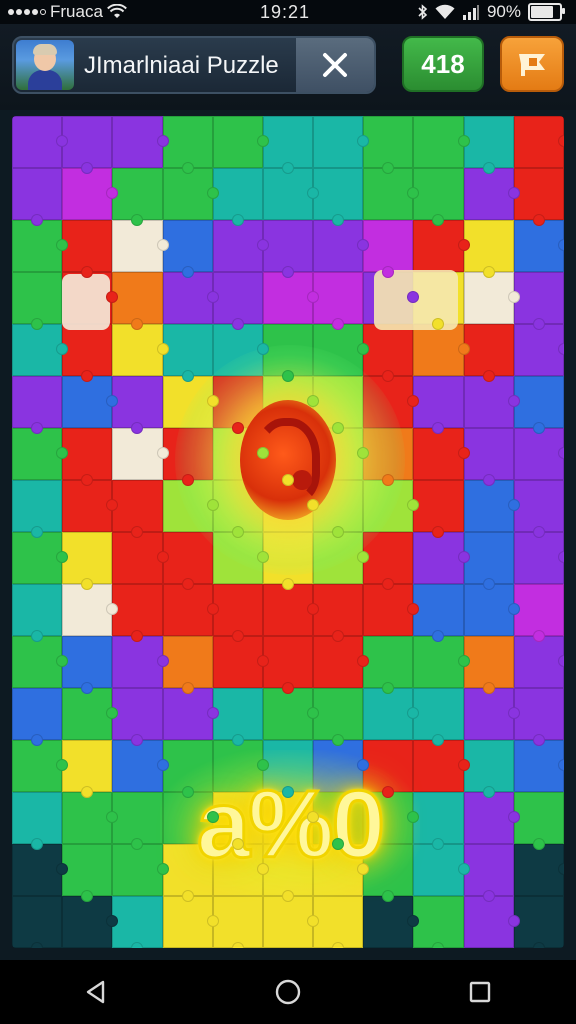 Image resolution: width=576 pixels, height=1024 pixels. What do you see at coordinates (96, 992) in the screenshot?
I see `nav-back-button` at bounding box center [96, 992].